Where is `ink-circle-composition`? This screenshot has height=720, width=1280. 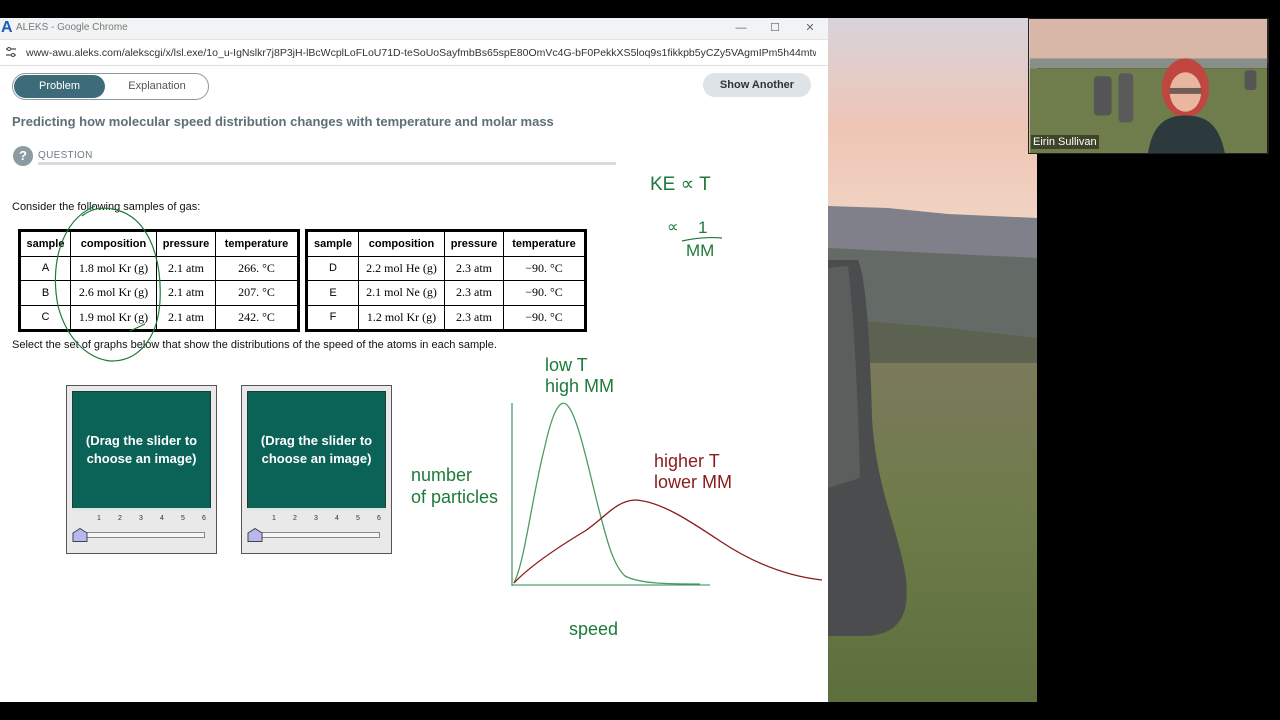
ink-circle-composition is located at coordinates (107, 283).